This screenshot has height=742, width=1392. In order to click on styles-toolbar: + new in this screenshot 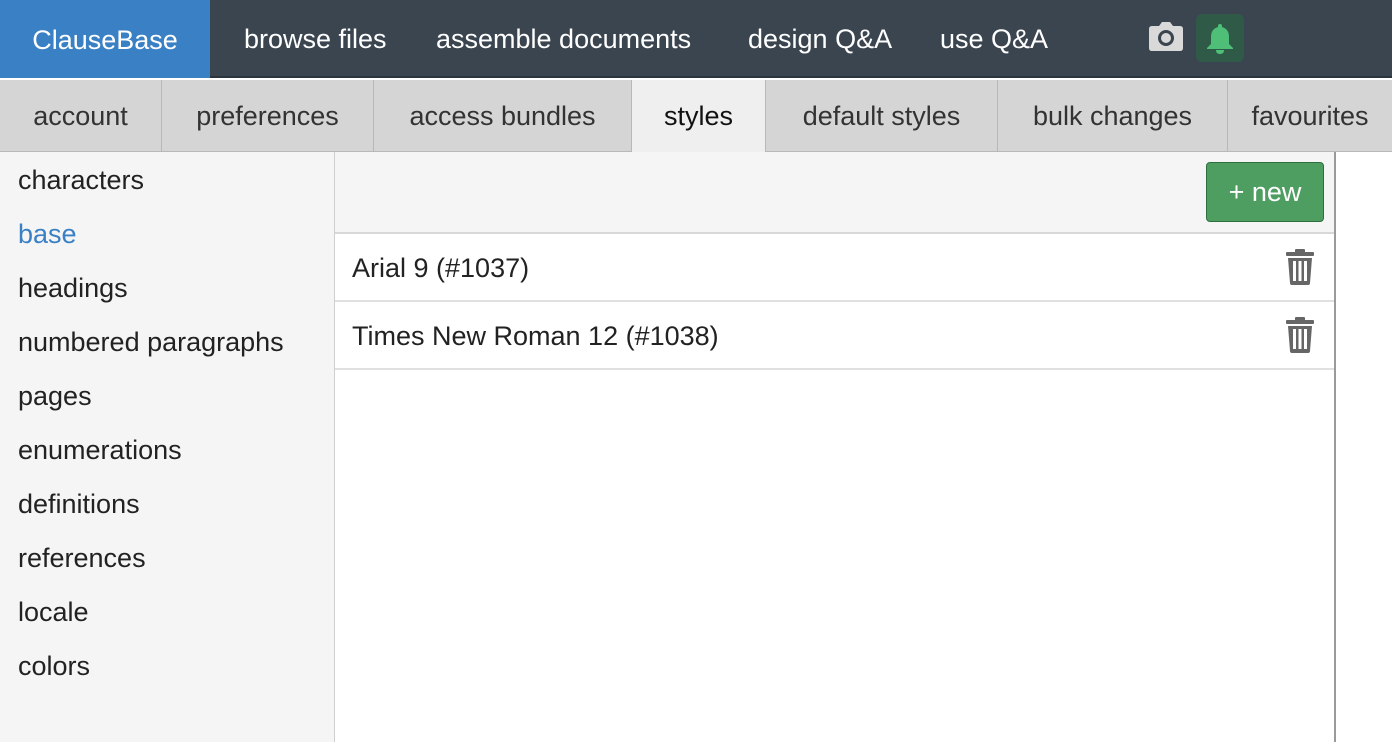, I will do `click(834, 193)`.